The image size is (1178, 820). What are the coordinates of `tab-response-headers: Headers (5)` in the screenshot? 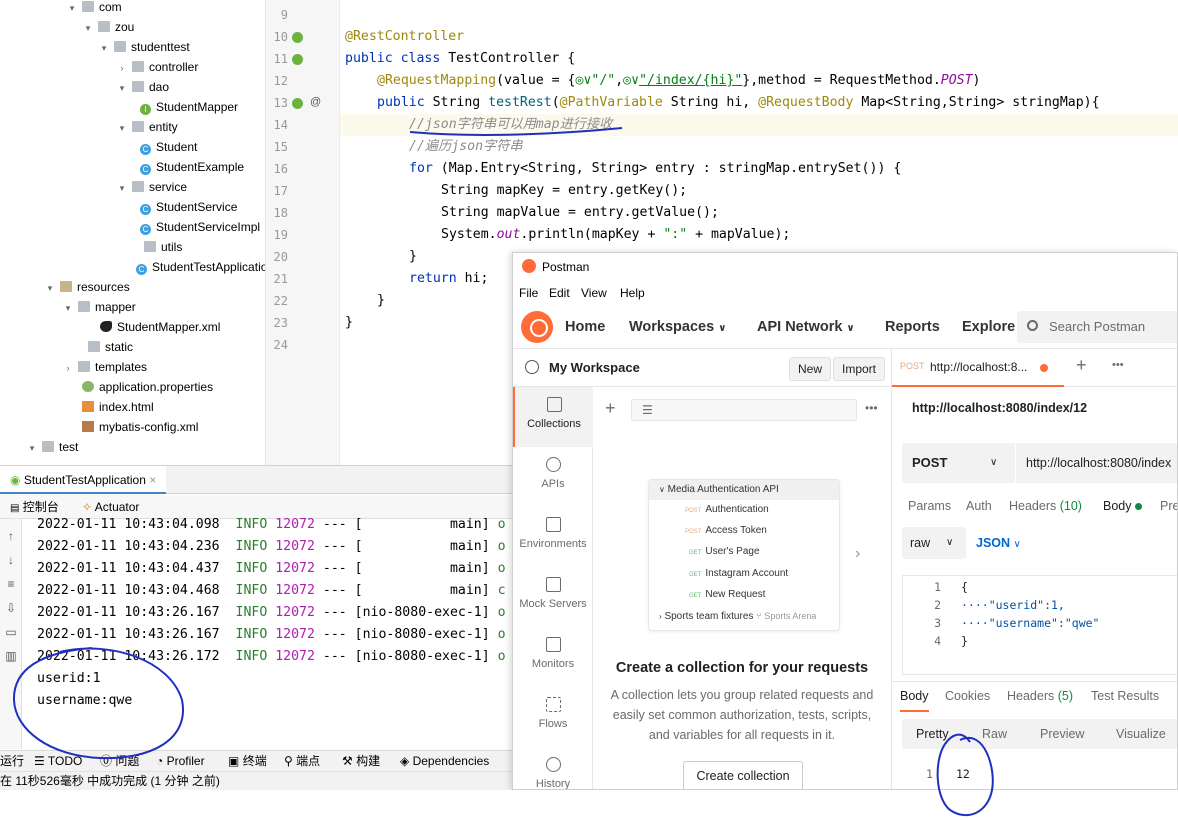 It's located at (1040, 696).